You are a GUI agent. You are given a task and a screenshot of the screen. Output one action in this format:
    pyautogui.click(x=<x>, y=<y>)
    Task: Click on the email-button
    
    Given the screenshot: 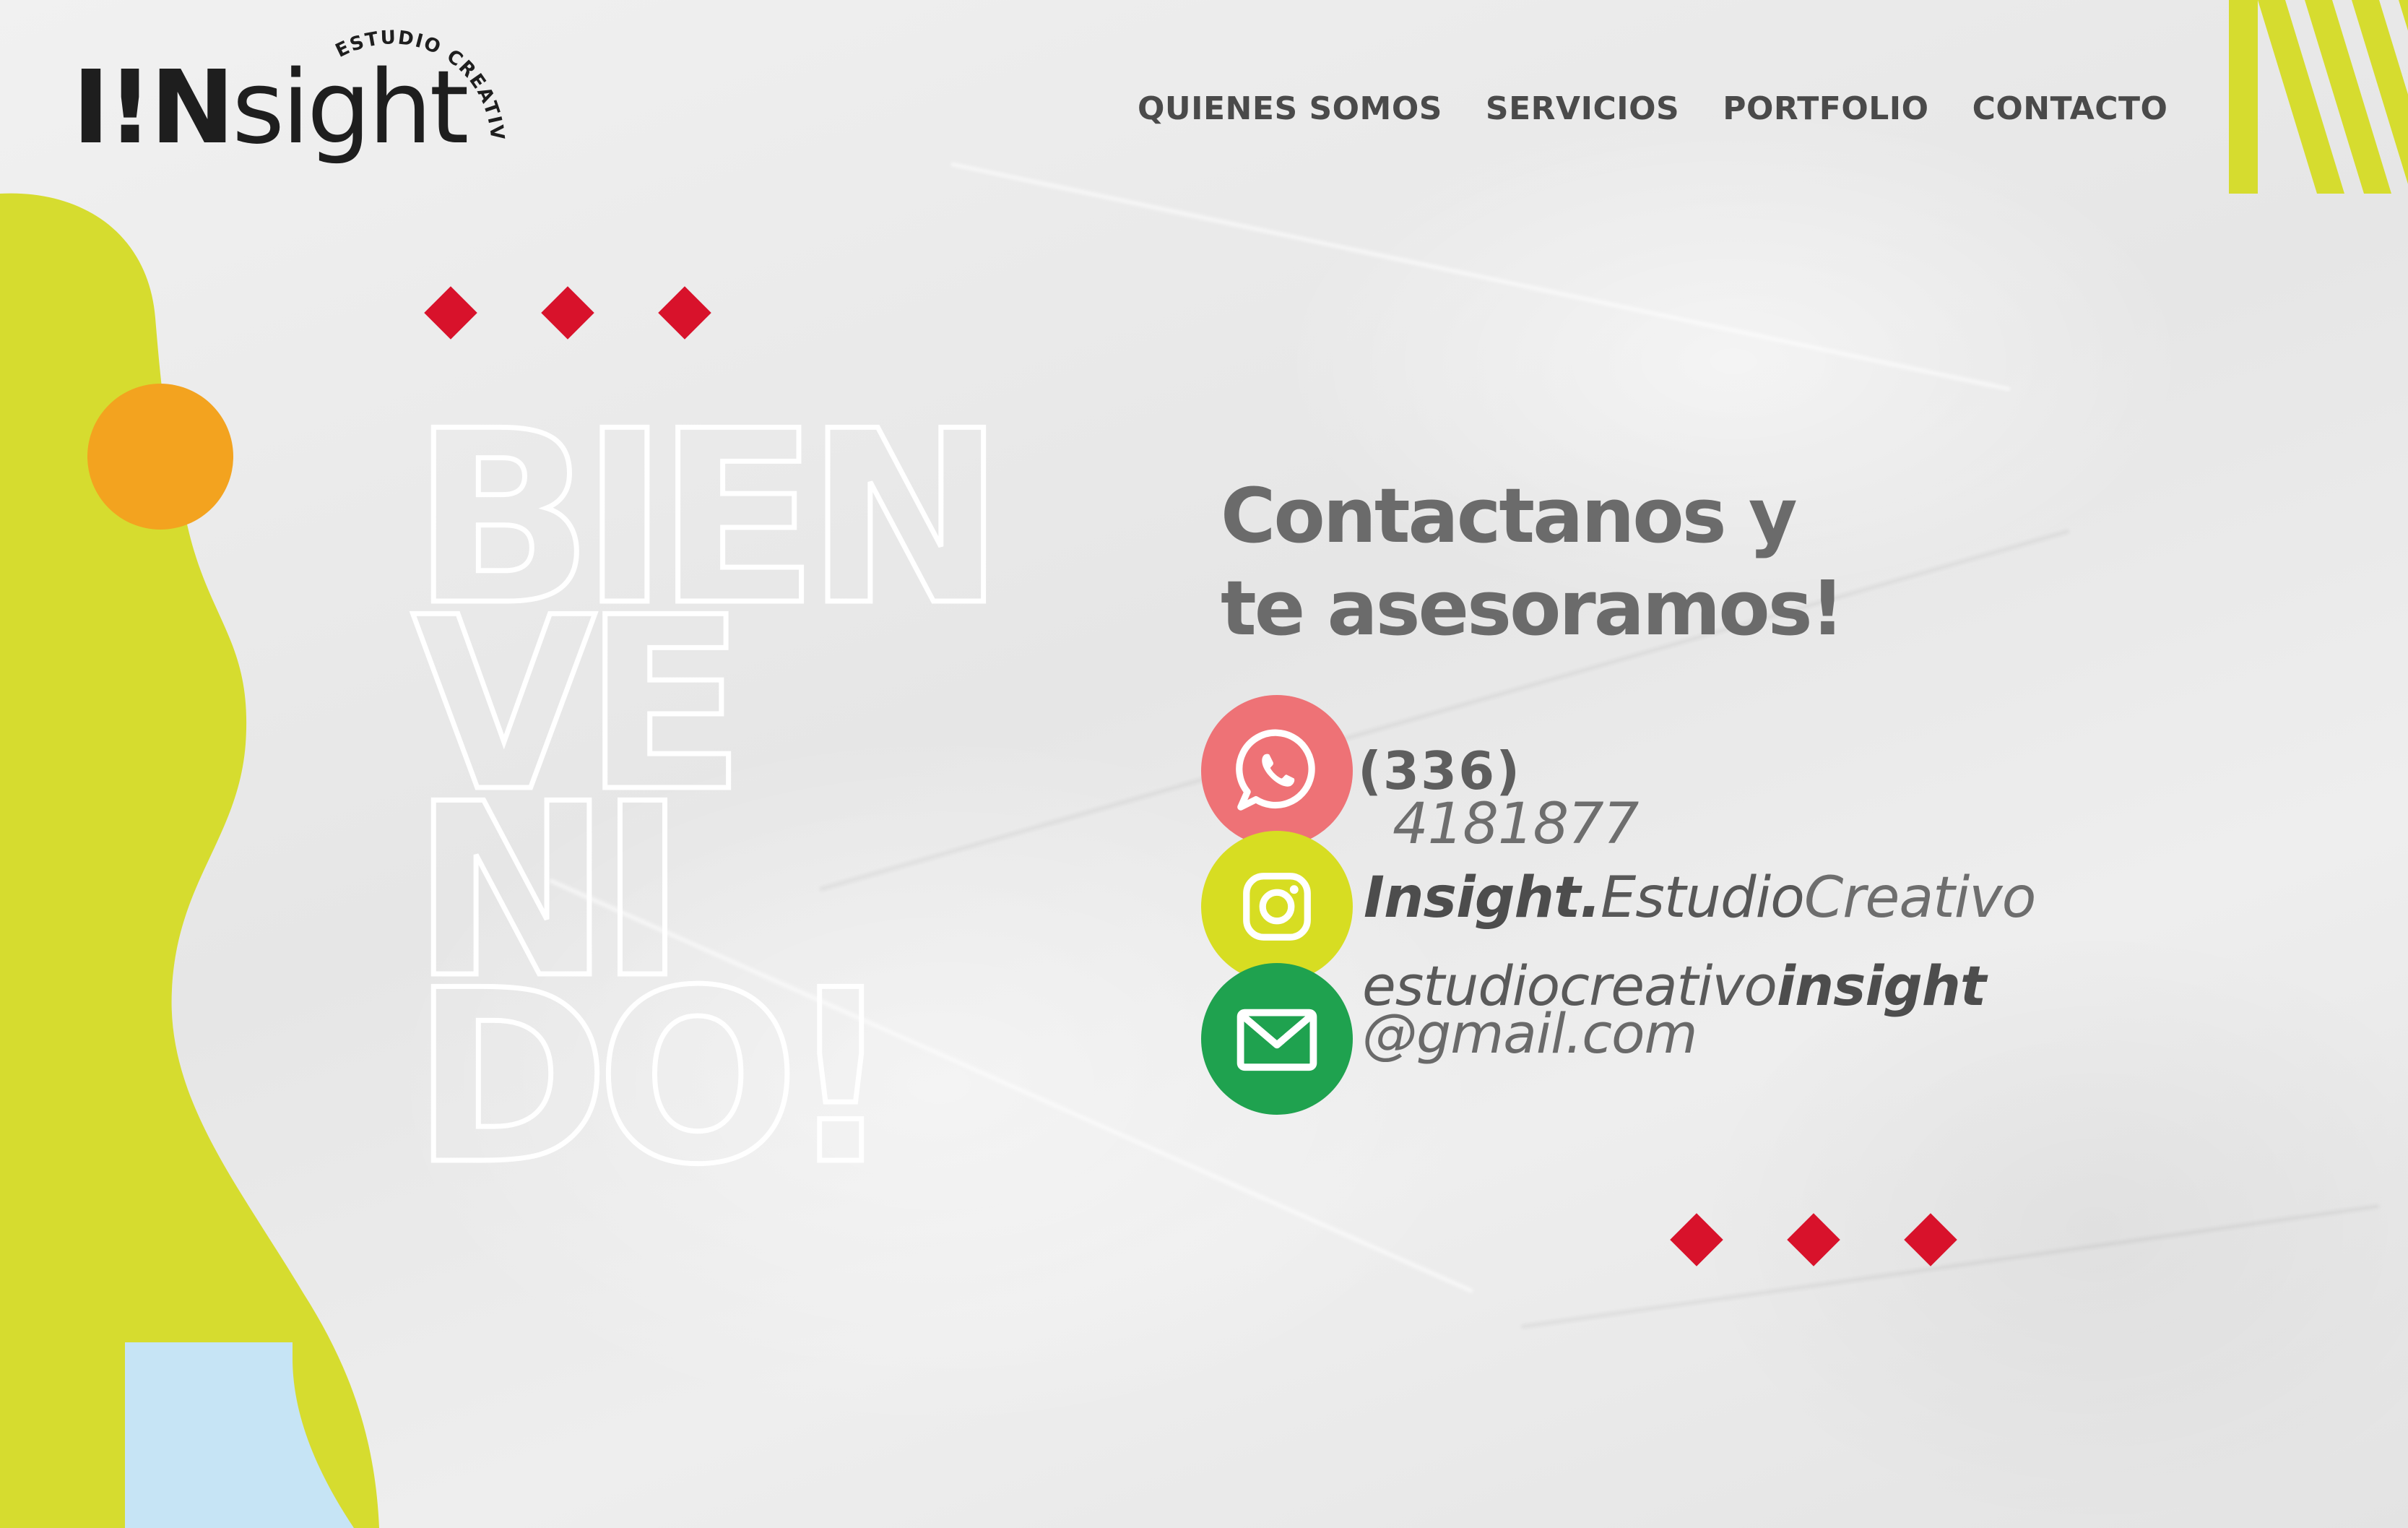 What is the action you would take?
    pyautogui.click(x=1277, y=1039)
    